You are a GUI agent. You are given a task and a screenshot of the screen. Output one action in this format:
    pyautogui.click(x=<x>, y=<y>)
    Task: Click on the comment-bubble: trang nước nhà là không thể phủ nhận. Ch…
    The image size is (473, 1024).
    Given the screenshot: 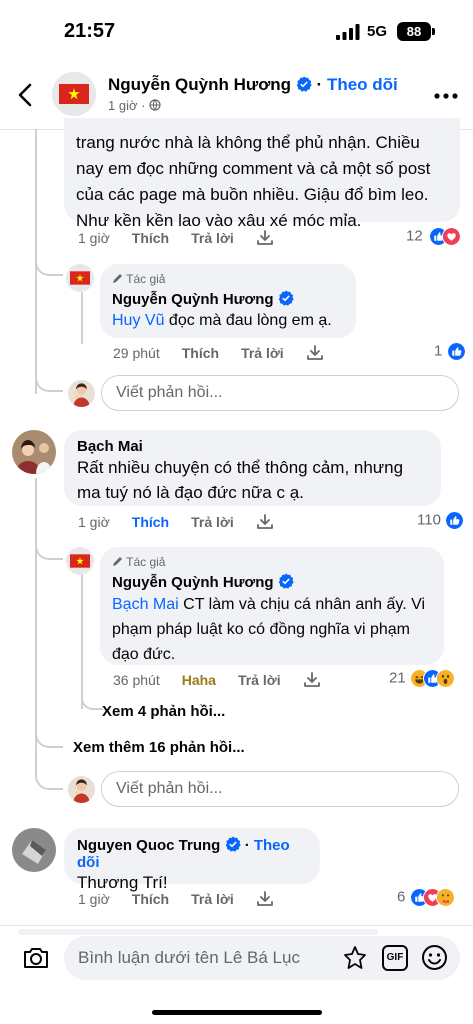 What is the action you would take?
    pyautogui.click(x=262, y=174)
    